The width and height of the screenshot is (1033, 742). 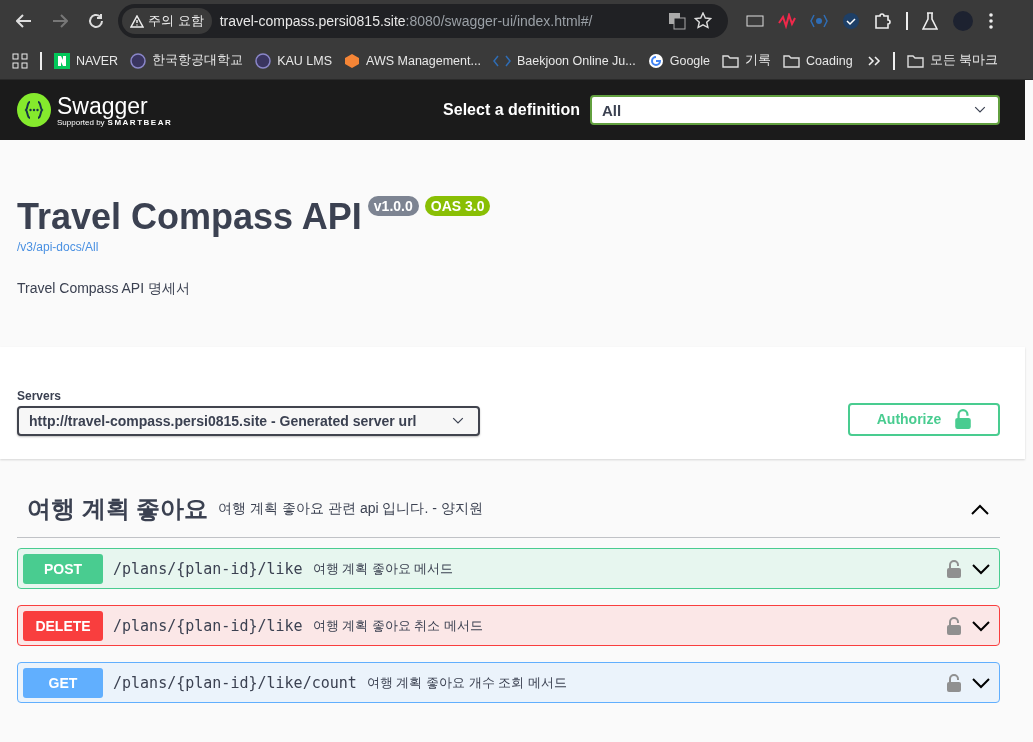 What do you see at coordinates (679, 60) in the screenshot?
I see `bookmark: Google` at bounding box center [679, 60].